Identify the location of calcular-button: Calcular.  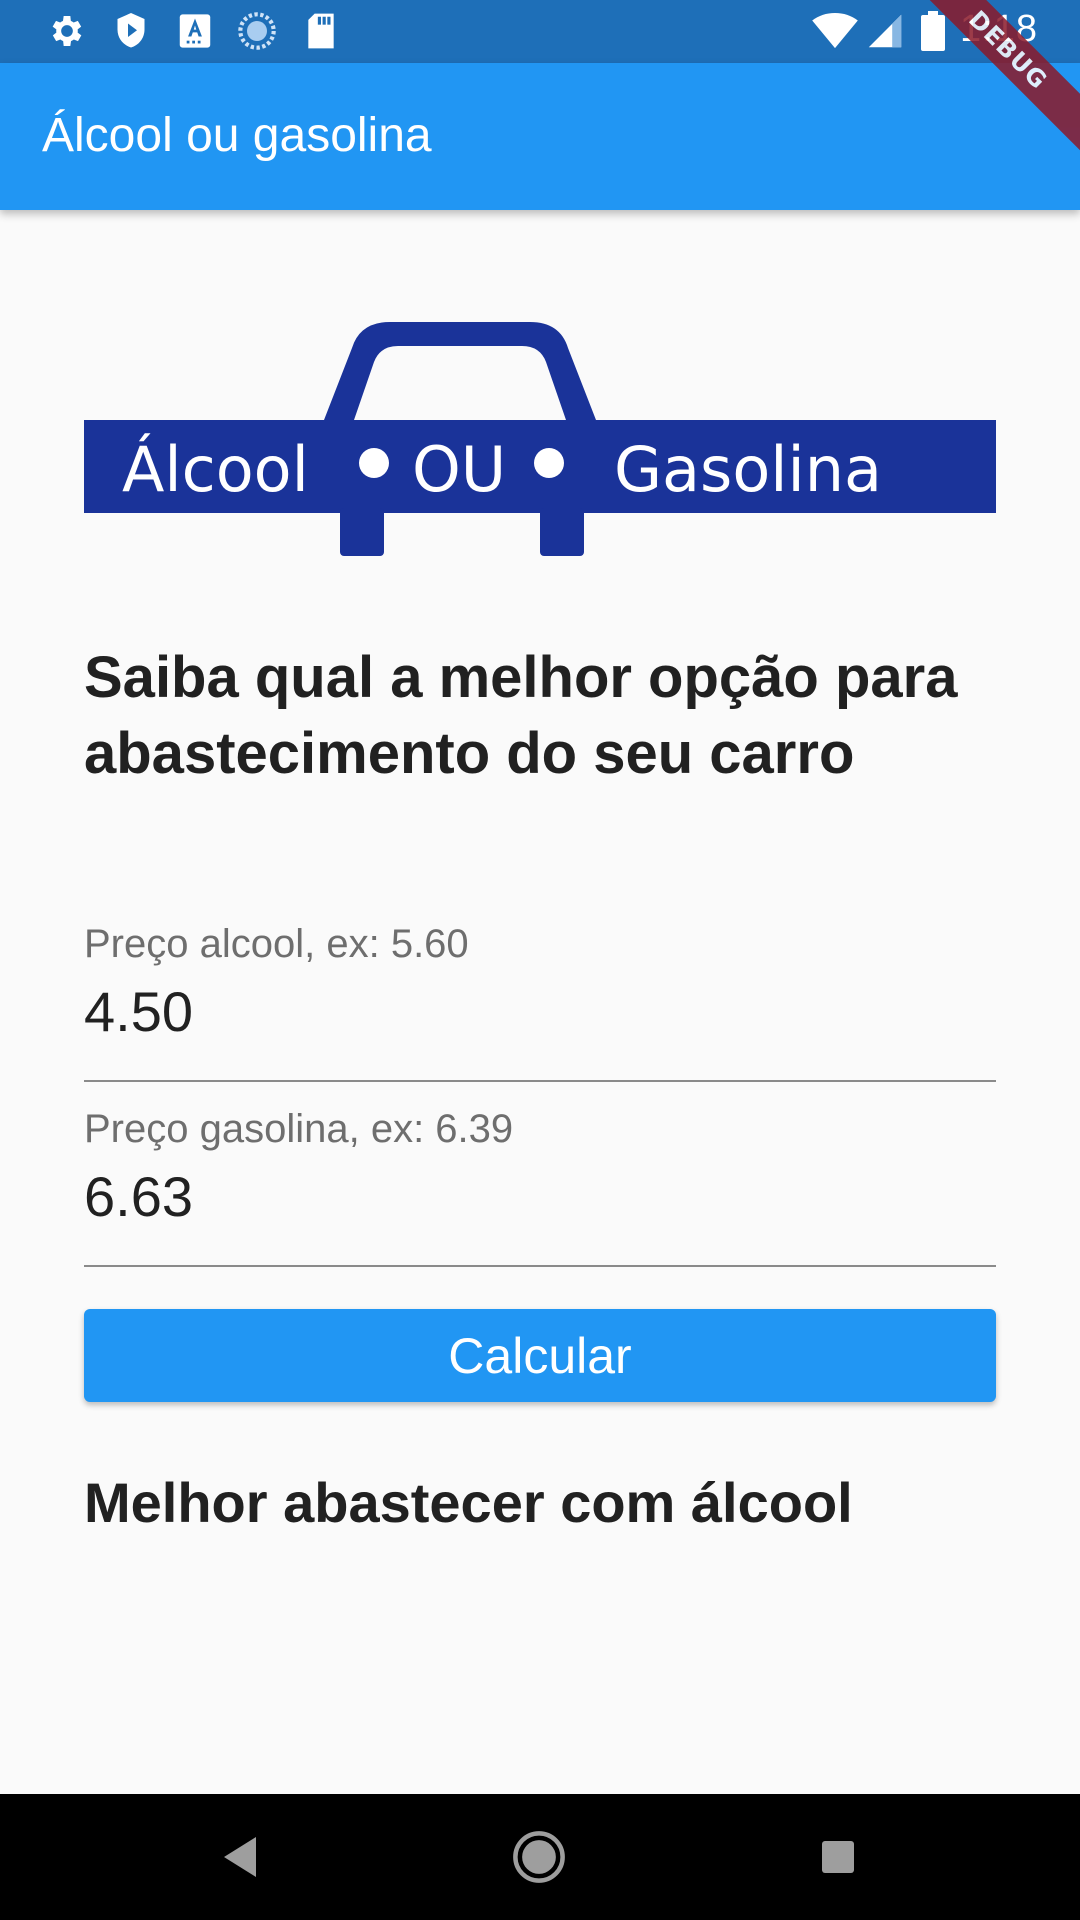
(540, 1355).